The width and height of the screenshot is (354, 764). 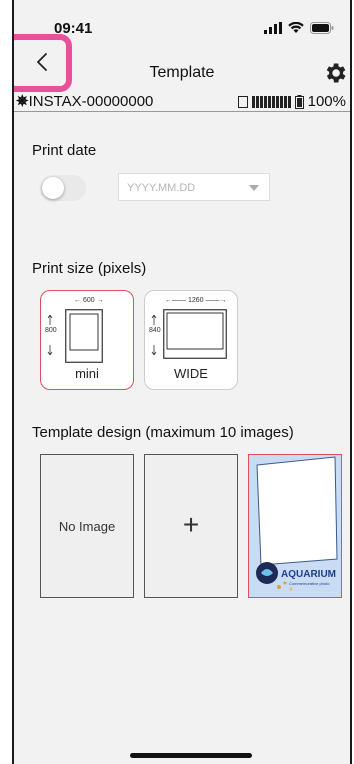 What do you see at coordinates (91, 101) in the screenshot?
I see `device-name-text: INSTAX-00000000` at bounding box center [91, 101].